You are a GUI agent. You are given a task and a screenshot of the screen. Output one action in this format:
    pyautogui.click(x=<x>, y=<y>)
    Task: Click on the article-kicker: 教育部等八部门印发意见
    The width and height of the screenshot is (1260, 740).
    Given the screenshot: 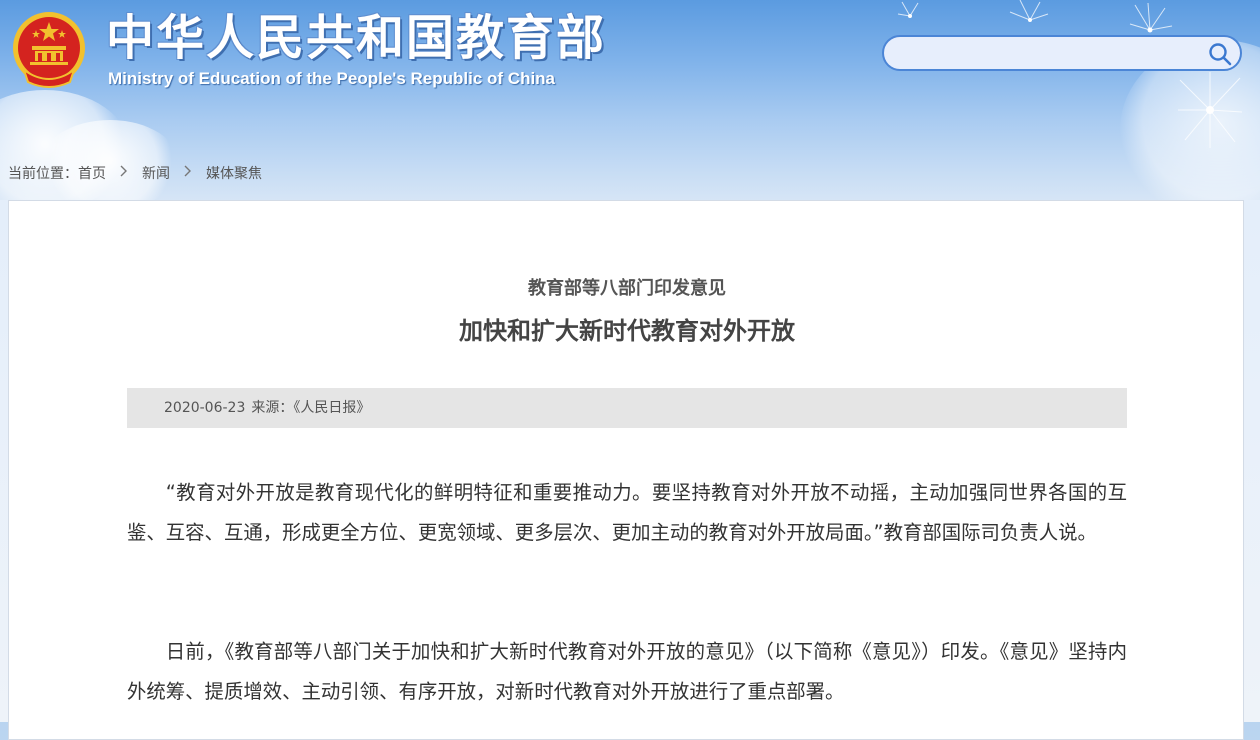 What is the action you would take?
    pyautogui.click(x=627, y=288)
    